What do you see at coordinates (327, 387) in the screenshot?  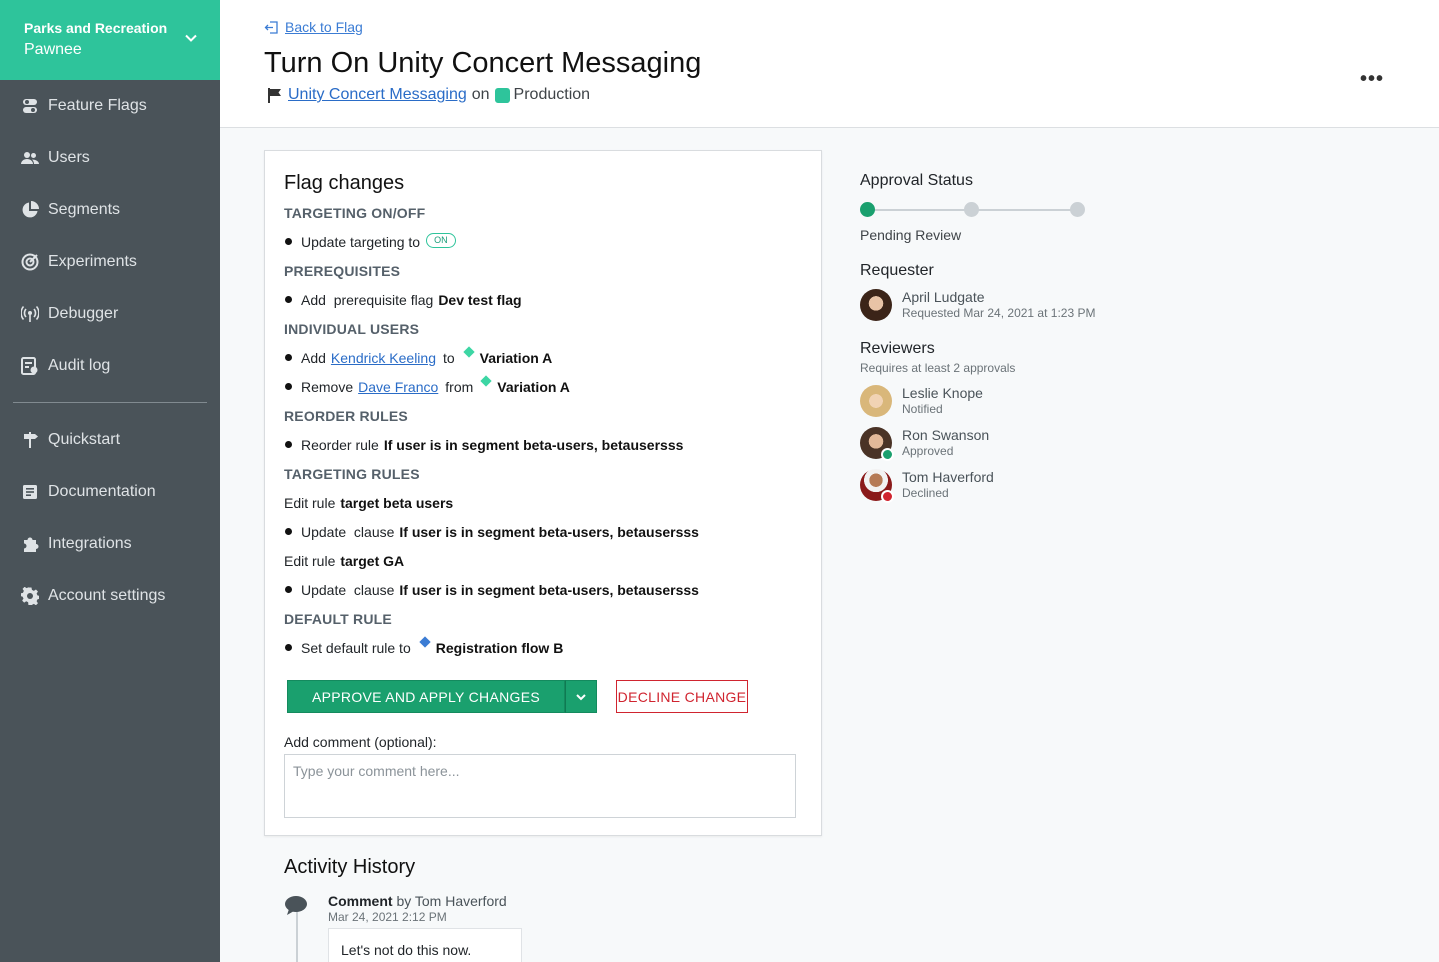 I see `change-verb: Remove` at bounding box center [327, 387].